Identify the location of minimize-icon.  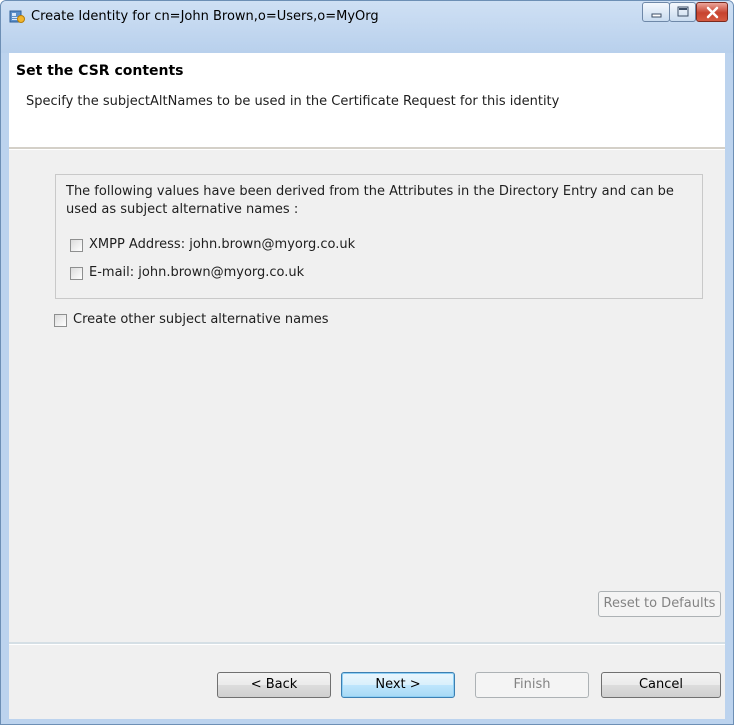
(656, 15).